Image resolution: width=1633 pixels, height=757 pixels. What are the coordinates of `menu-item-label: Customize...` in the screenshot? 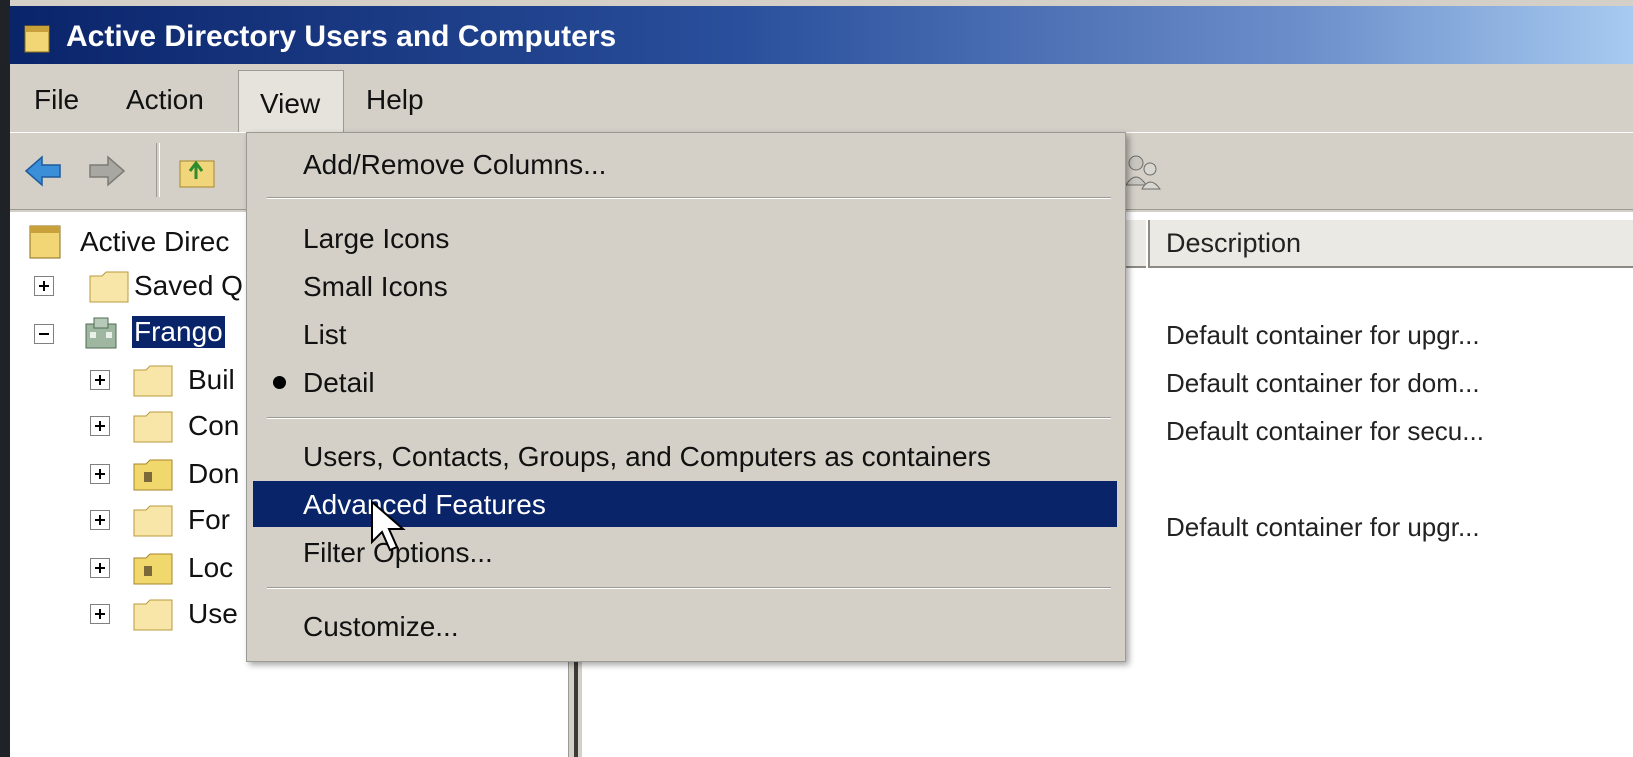 It's located at (381, 626).